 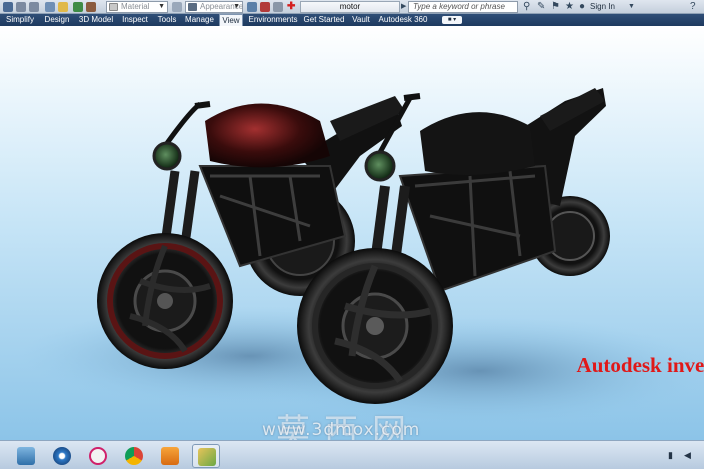 What do you see at coordinates (403, 7) in the screenshot?
I see `search-expand-icon: ▶` at bounding box center [403, 7].